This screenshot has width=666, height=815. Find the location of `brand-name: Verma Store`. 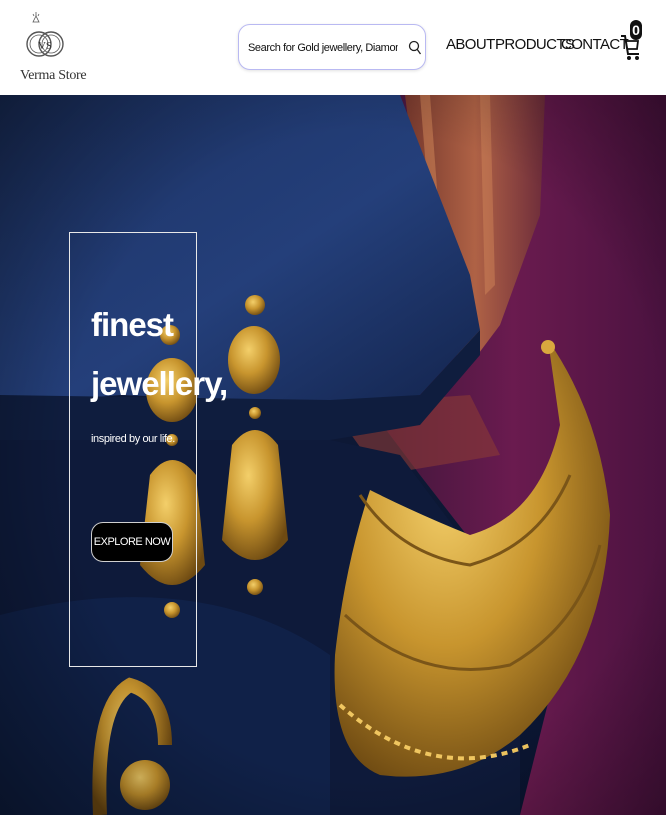

brand-name: Verma Store is located at coordinates (53, 75).